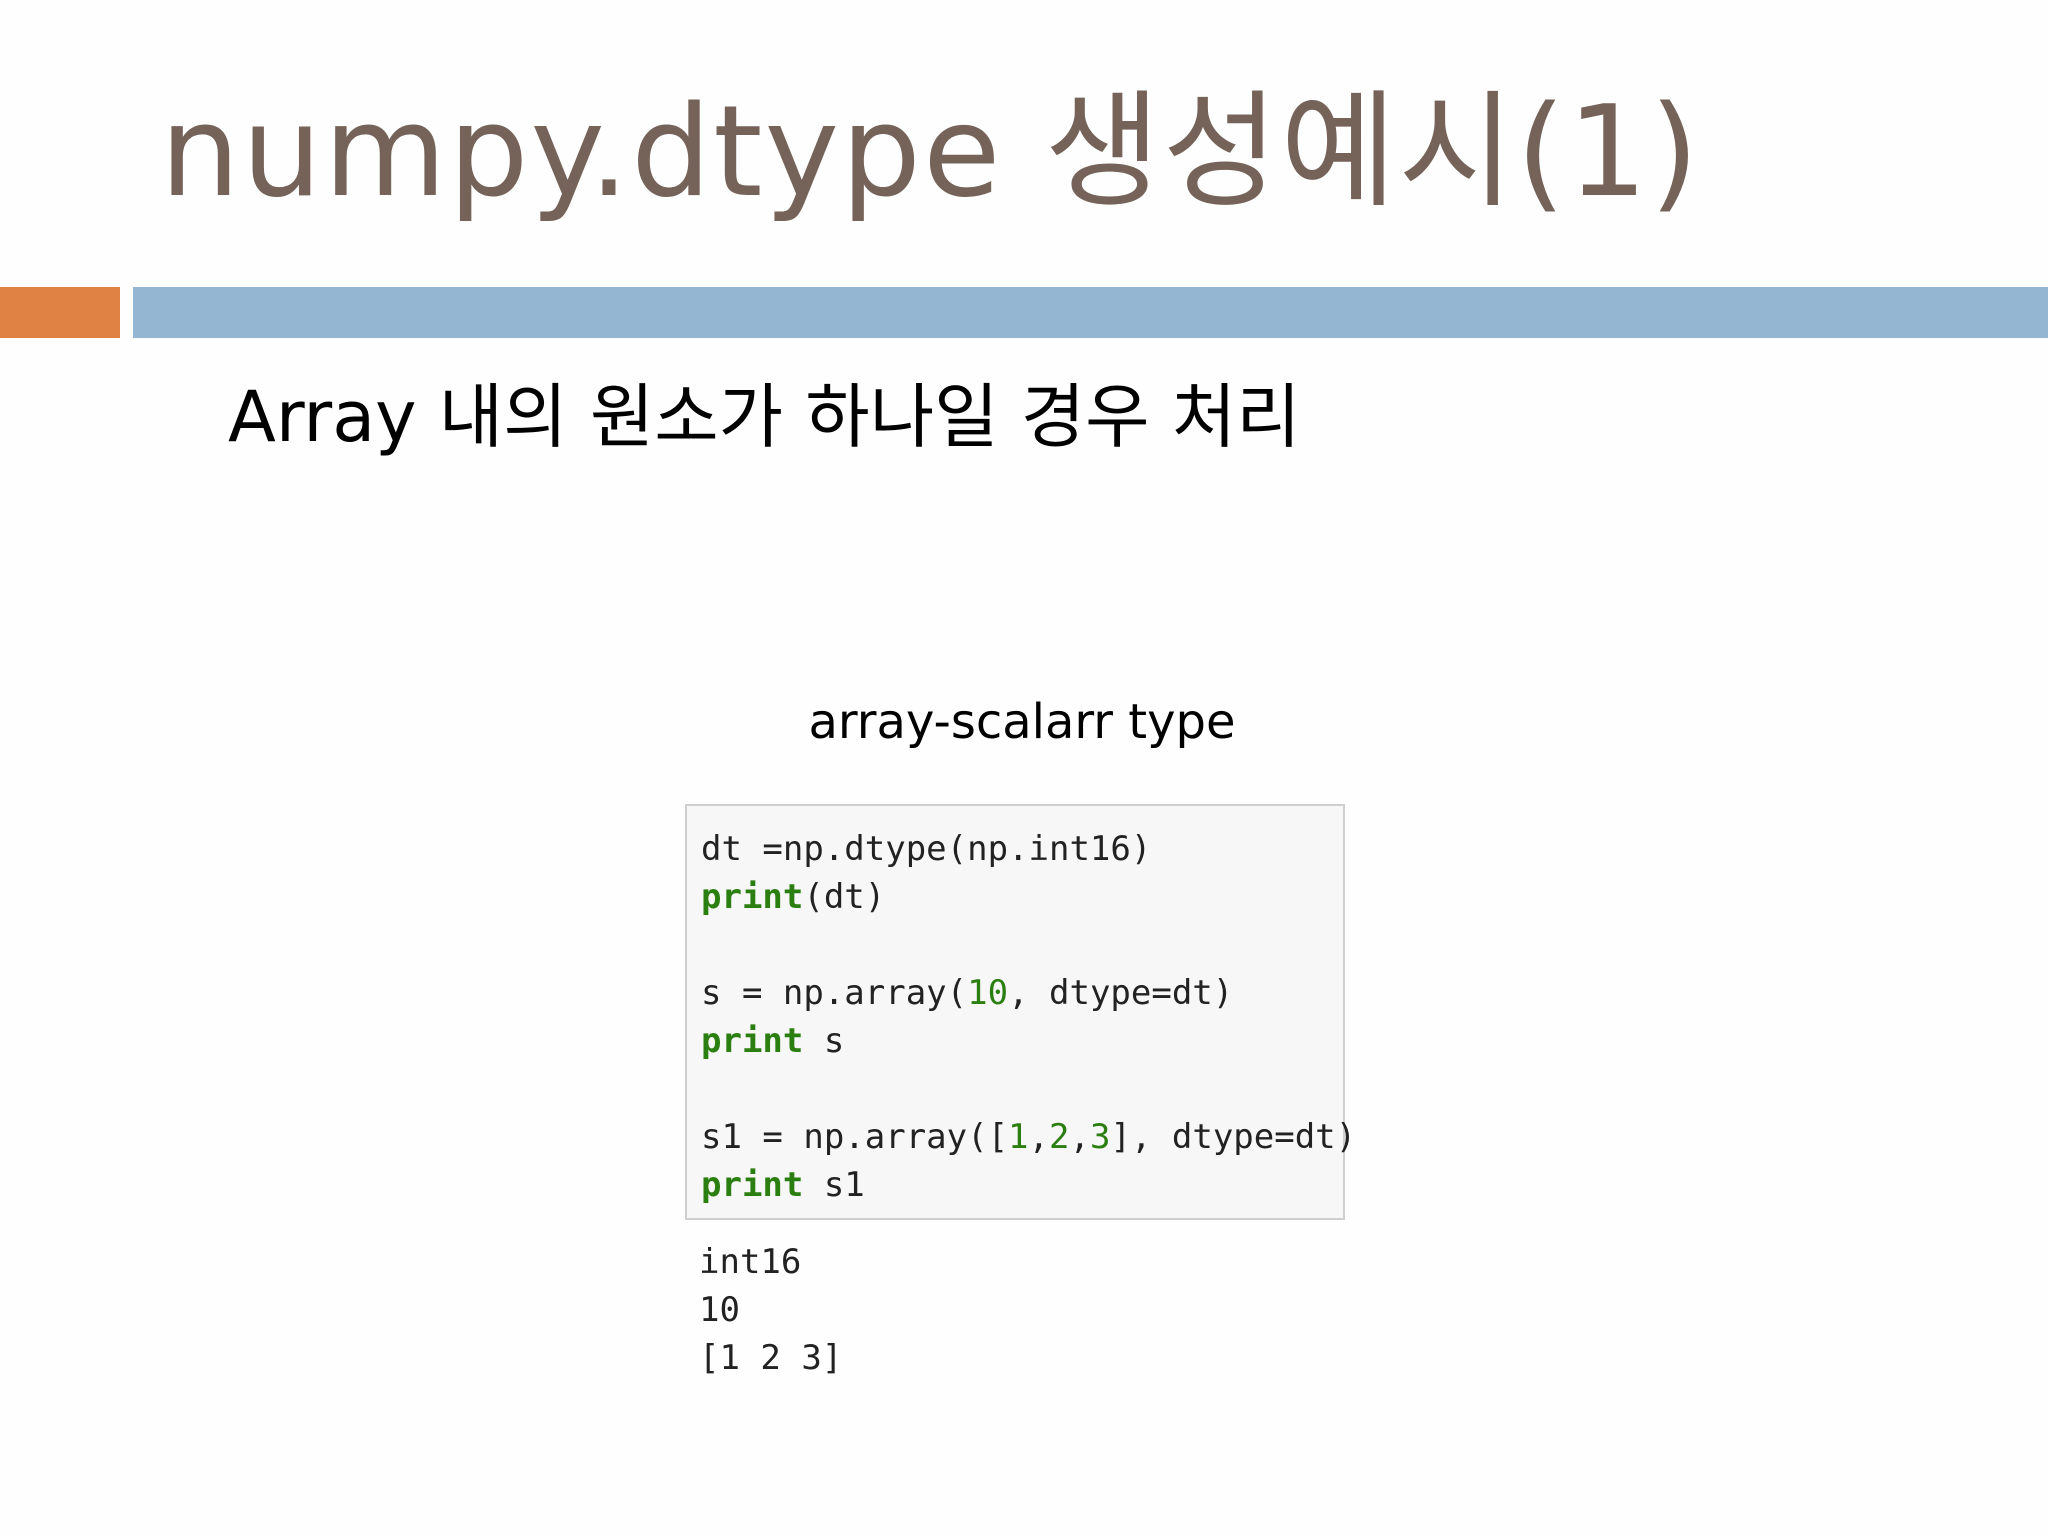 The image size is (2048, 1536). I want to click on accent-bar-blue, so click(1090, 312).